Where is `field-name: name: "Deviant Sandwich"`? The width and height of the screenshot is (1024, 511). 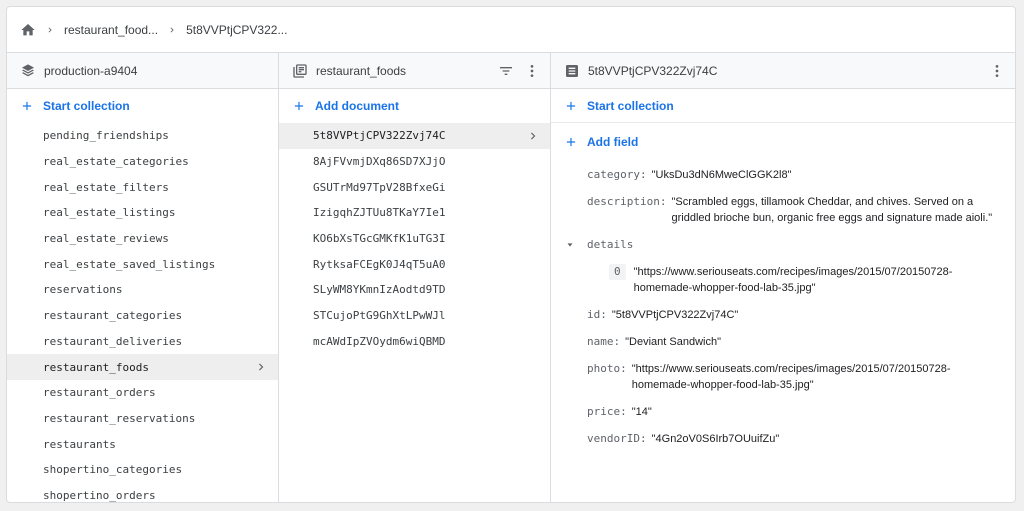 field-name: name: "Deviant Sandwich" is located at coordinates (783, 342).